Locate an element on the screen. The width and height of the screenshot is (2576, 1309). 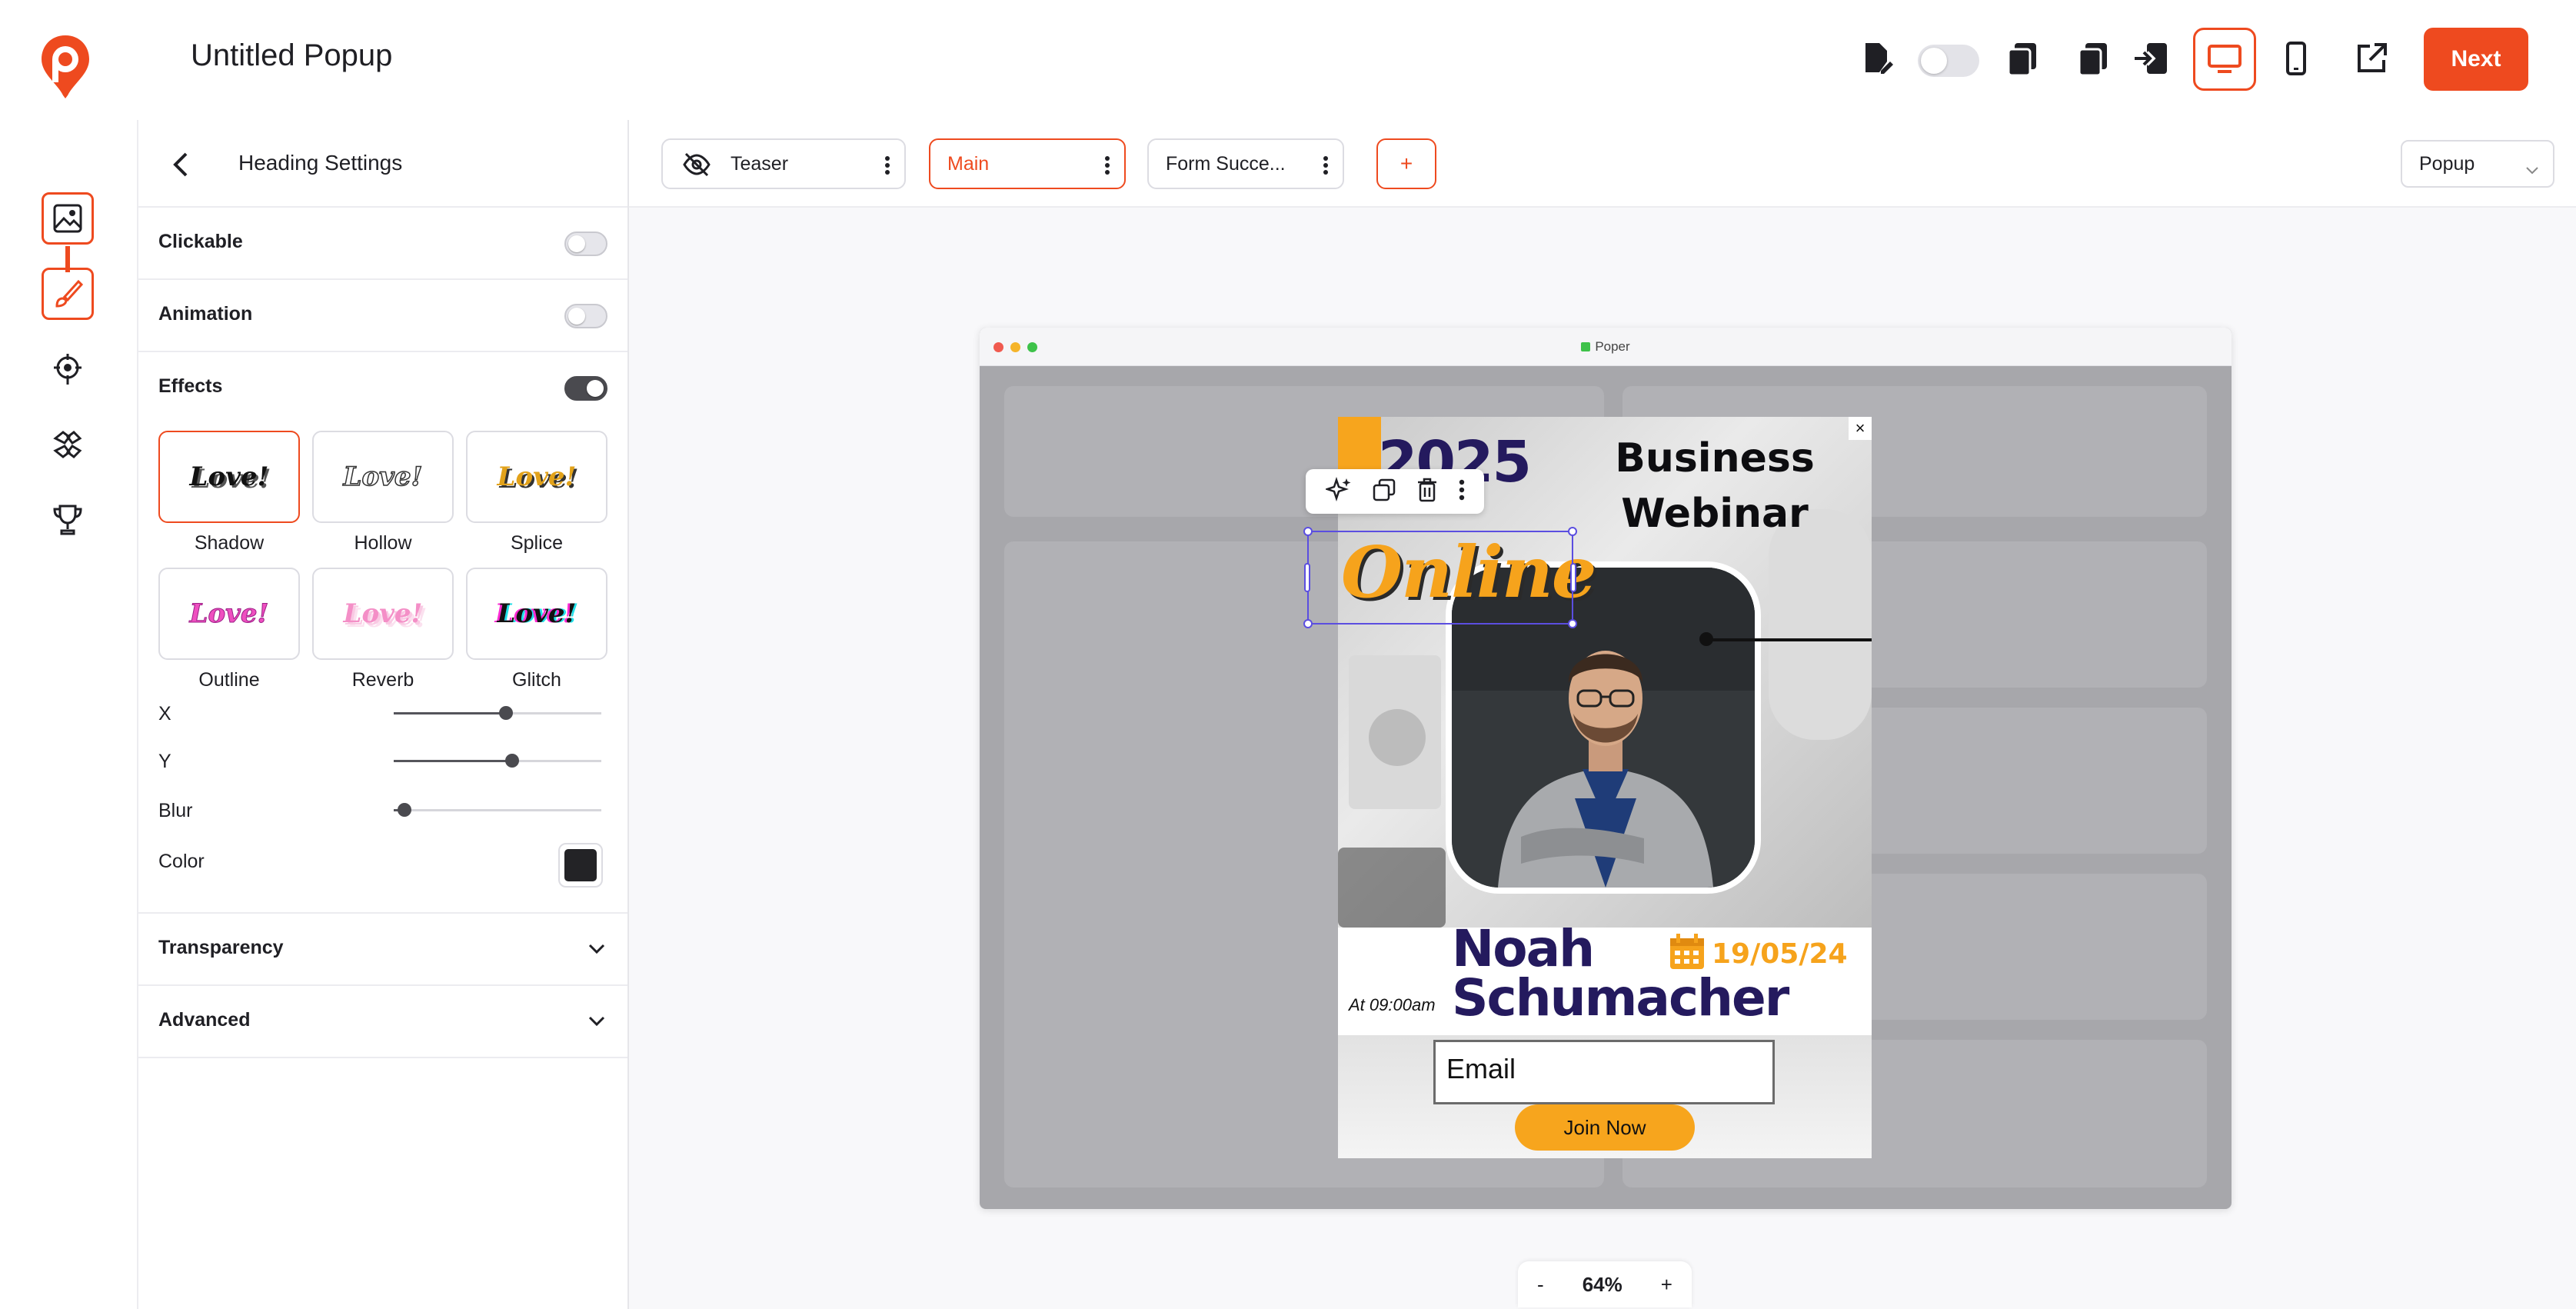
zoom-control: - 64% + is located at coordinates (1605, 1284).